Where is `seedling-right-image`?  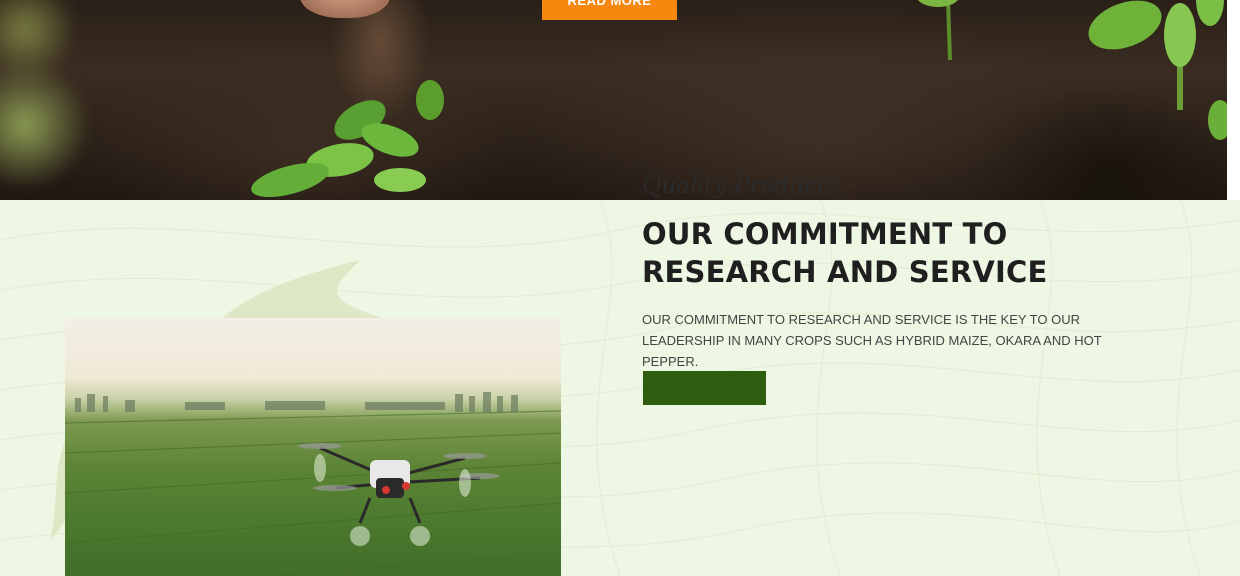 seedling-right-image is located at coordinates (1072, 70).